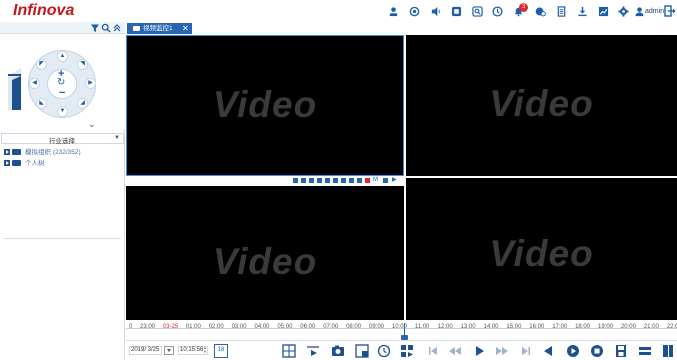 The width and height of the screenshot is (677, 360). Describe the element at coordinates (185, 28) in the screenshot. I see `close-icon: ✕` at that location.